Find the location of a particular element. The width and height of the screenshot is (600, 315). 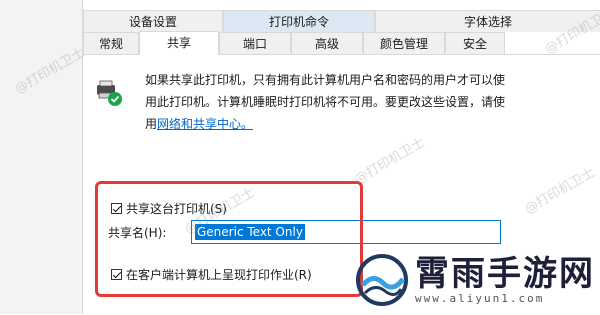

tab-general: 常规 is located at coordinates (111, 43).